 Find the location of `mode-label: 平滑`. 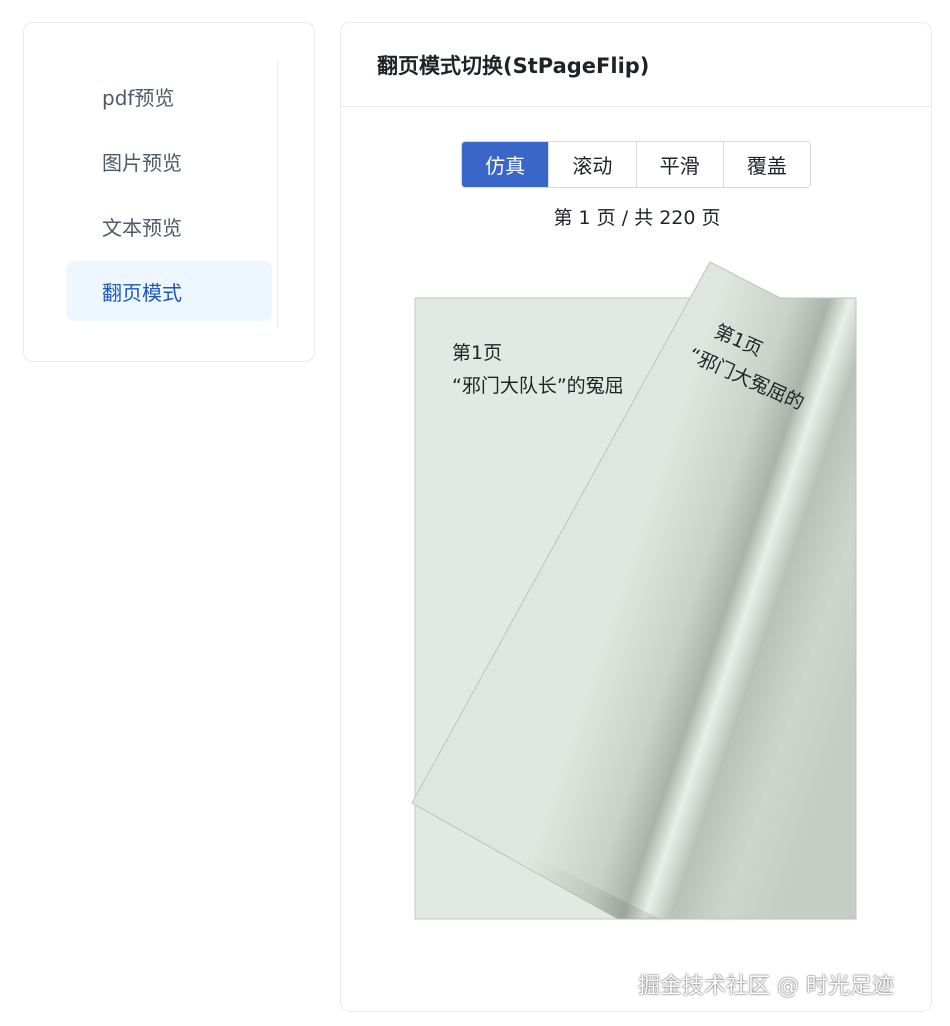

mode-label: 平滑 is located at coordinates (679, 166).